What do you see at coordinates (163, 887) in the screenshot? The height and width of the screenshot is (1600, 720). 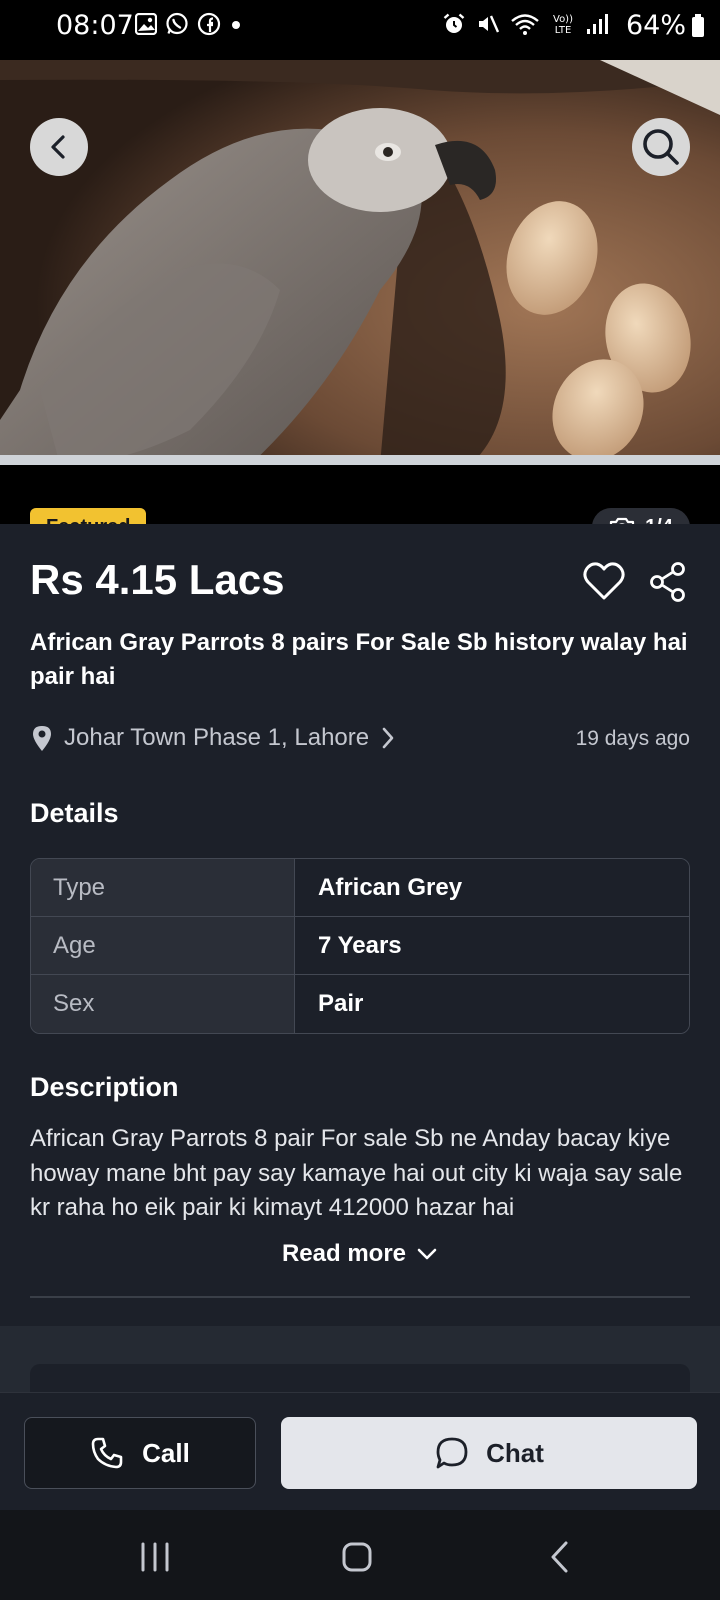 I see `details-key: Type` at bounding box center [163, 887].